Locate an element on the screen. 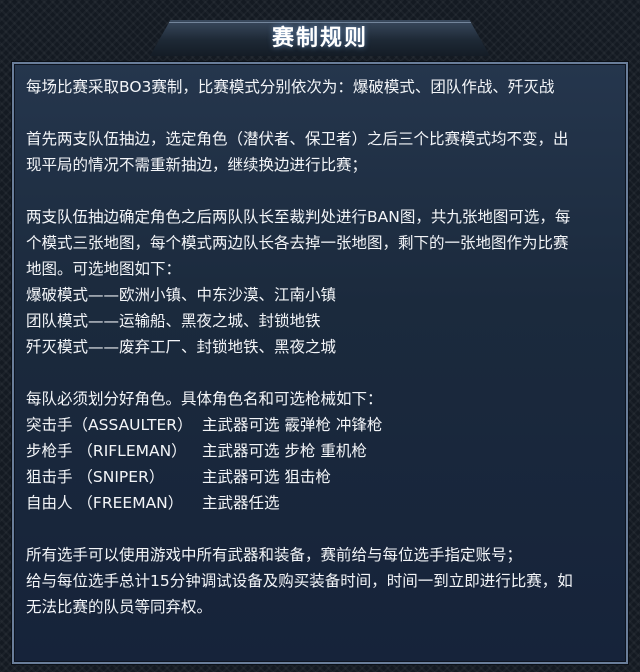 The width and height of the screenshot is (640, 672). role-name: 突击手（ASSAULTER） is located at coordinates (109, 425).